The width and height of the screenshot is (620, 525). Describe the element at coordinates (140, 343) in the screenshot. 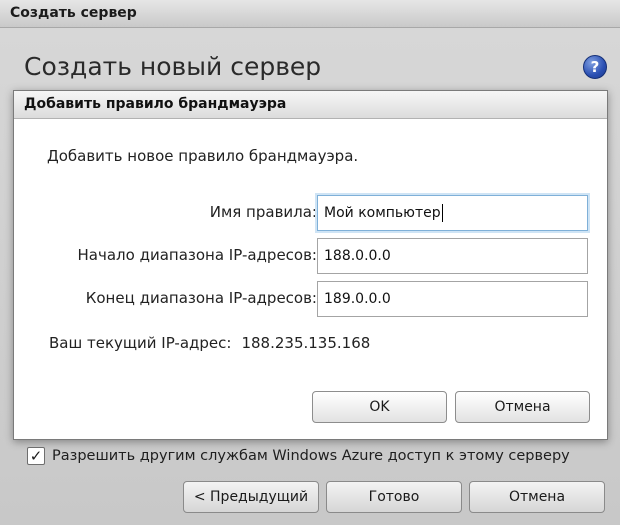

I see `current-ip-label: Ваш текущий IP-адрес:` at that location.